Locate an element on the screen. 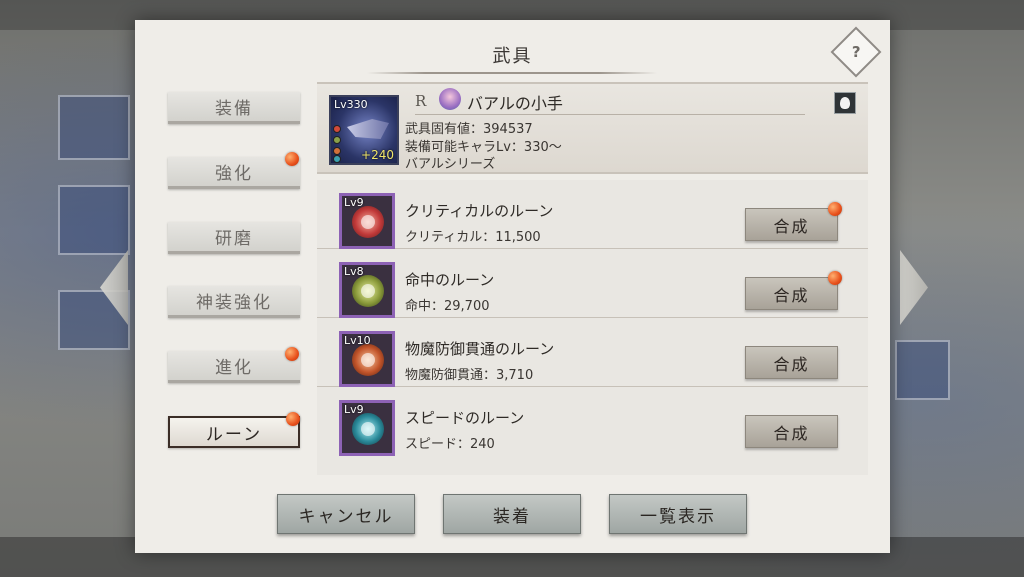 The width and height of the screenshot is (1024, 577). rune-stat: スピード：240 is located at coordinates (450, 444).